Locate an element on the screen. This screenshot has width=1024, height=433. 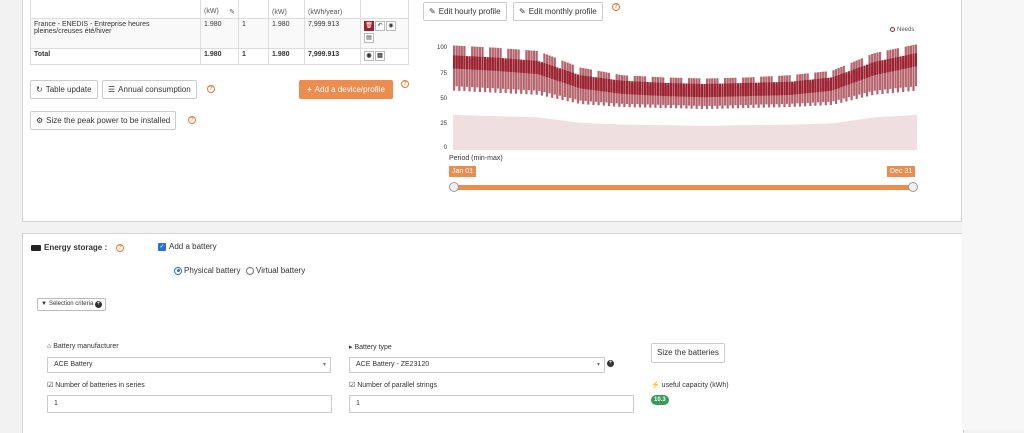
radio-empty-icon is located at coordinates (250, 270).